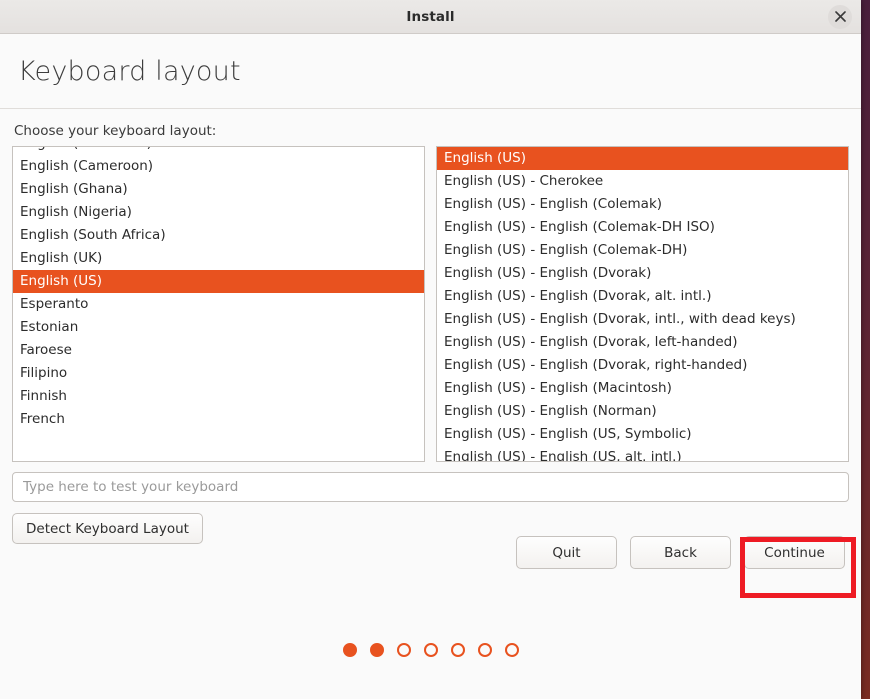  What do you see at coordinates (218, 189) in the screenshot?
I see `list-item: English (Ghana)` at bounding box center [218, 189].